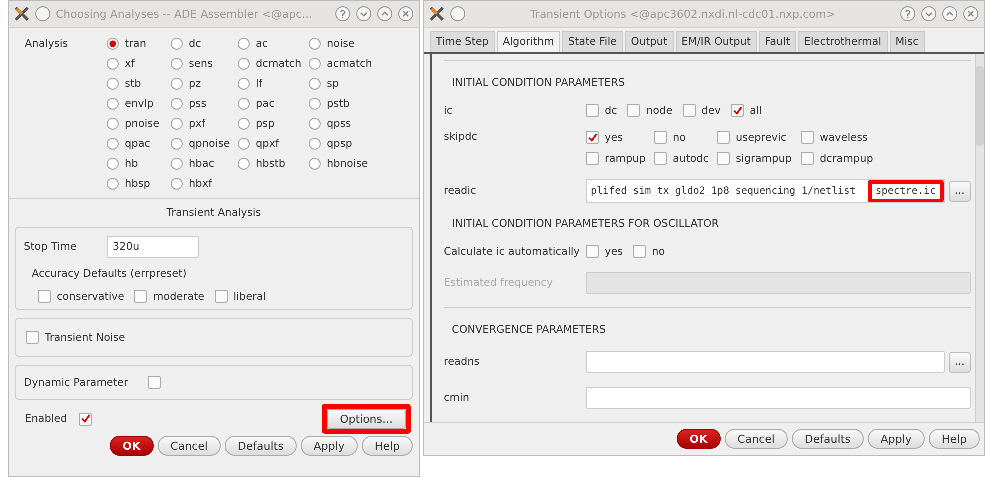  Describe the element at coordinates (204, 184) in the screenshot. I see `analysis-radio: hbxf` at that location.